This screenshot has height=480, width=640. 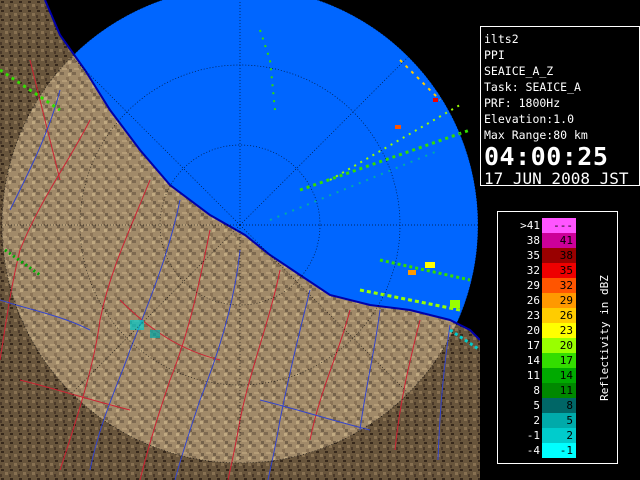 What do you see at coordinates (522, 103) in the screenshot?
I see `prf-label: PRF: 1800Hz` at bounding box center [522, 103].